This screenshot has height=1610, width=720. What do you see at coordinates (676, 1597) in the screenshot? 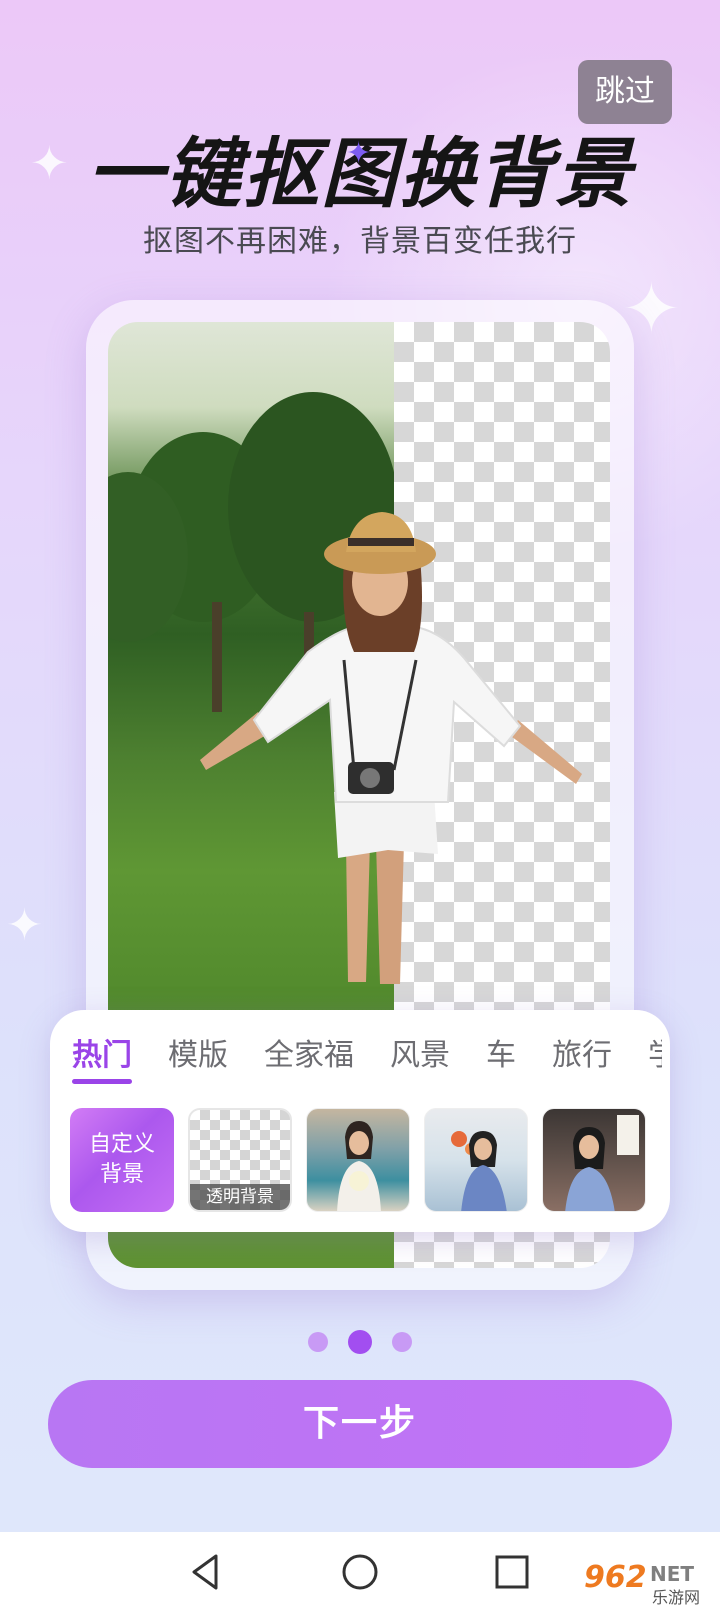
I see `watermark-cn: 乐游网` at bounding box center [676, 1597].